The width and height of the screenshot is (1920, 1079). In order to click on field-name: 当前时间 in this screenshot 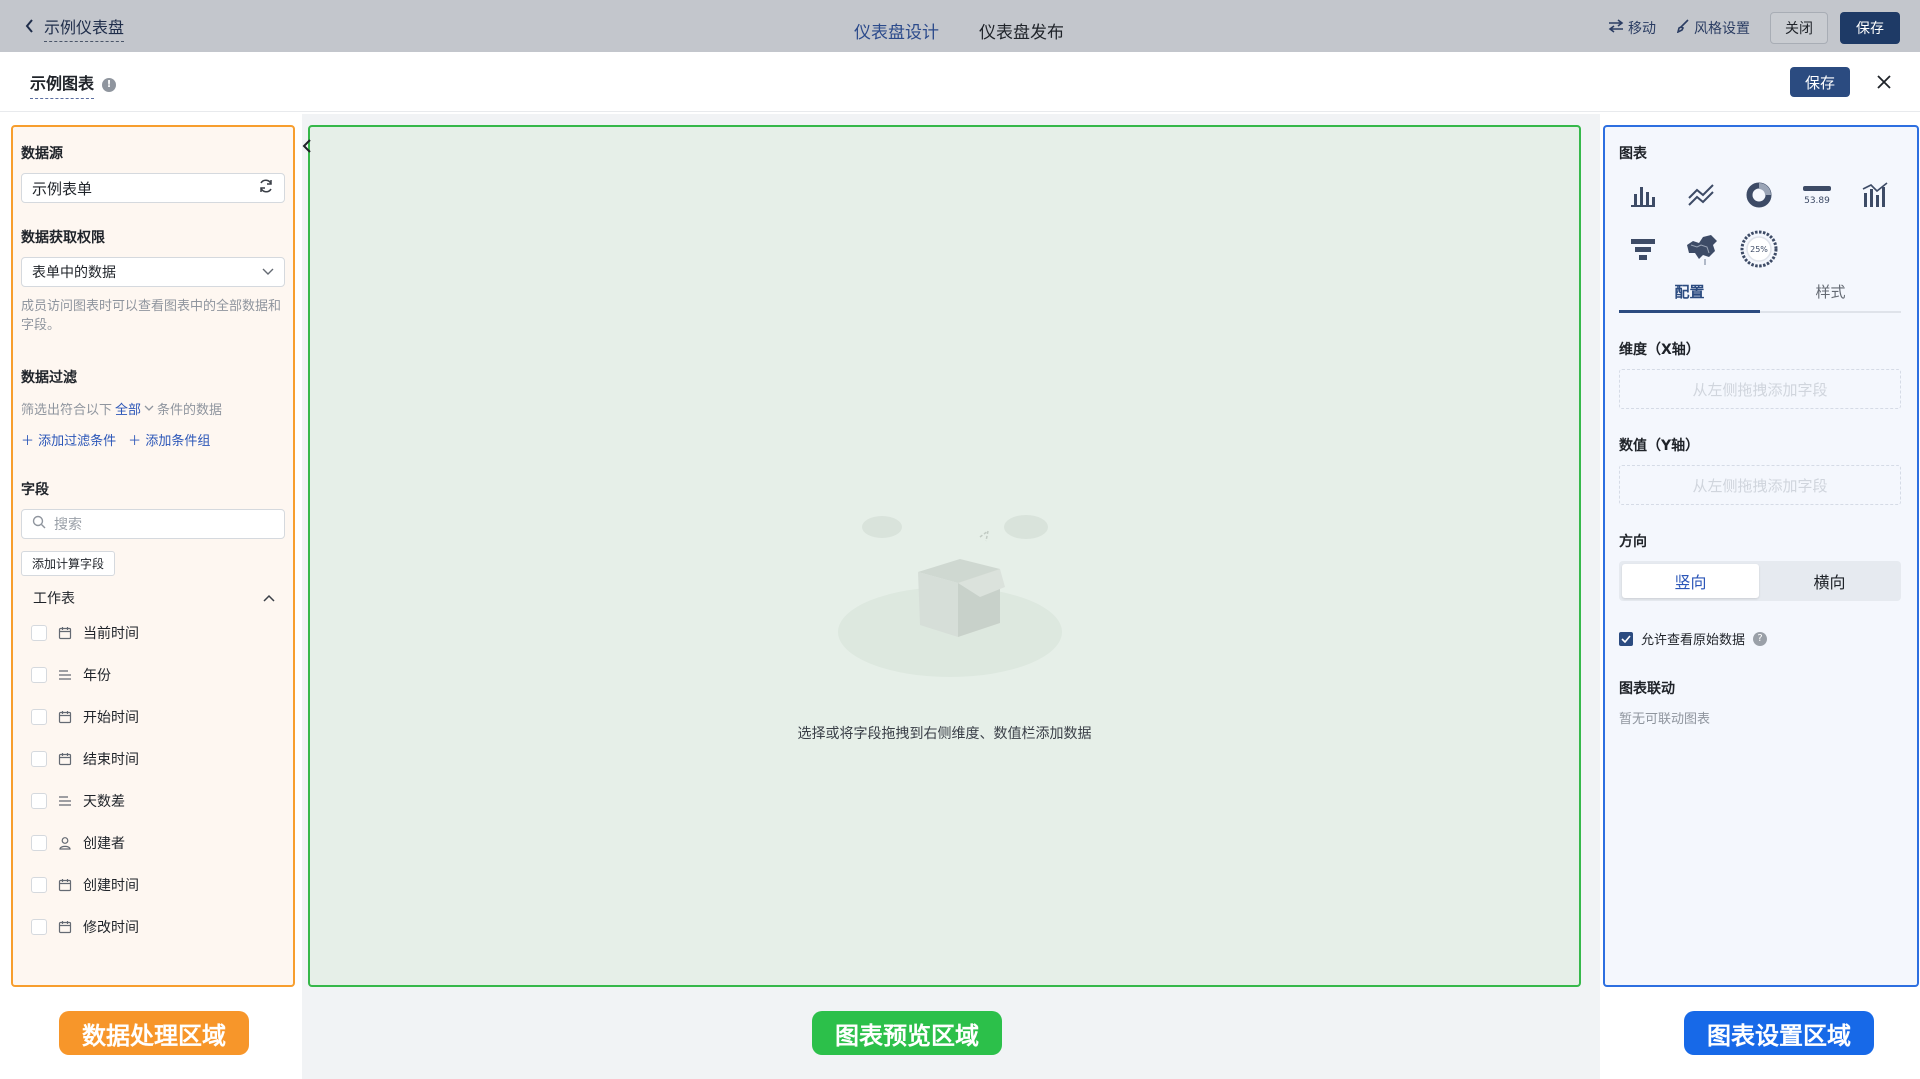, I will do `click(111, 634)`.